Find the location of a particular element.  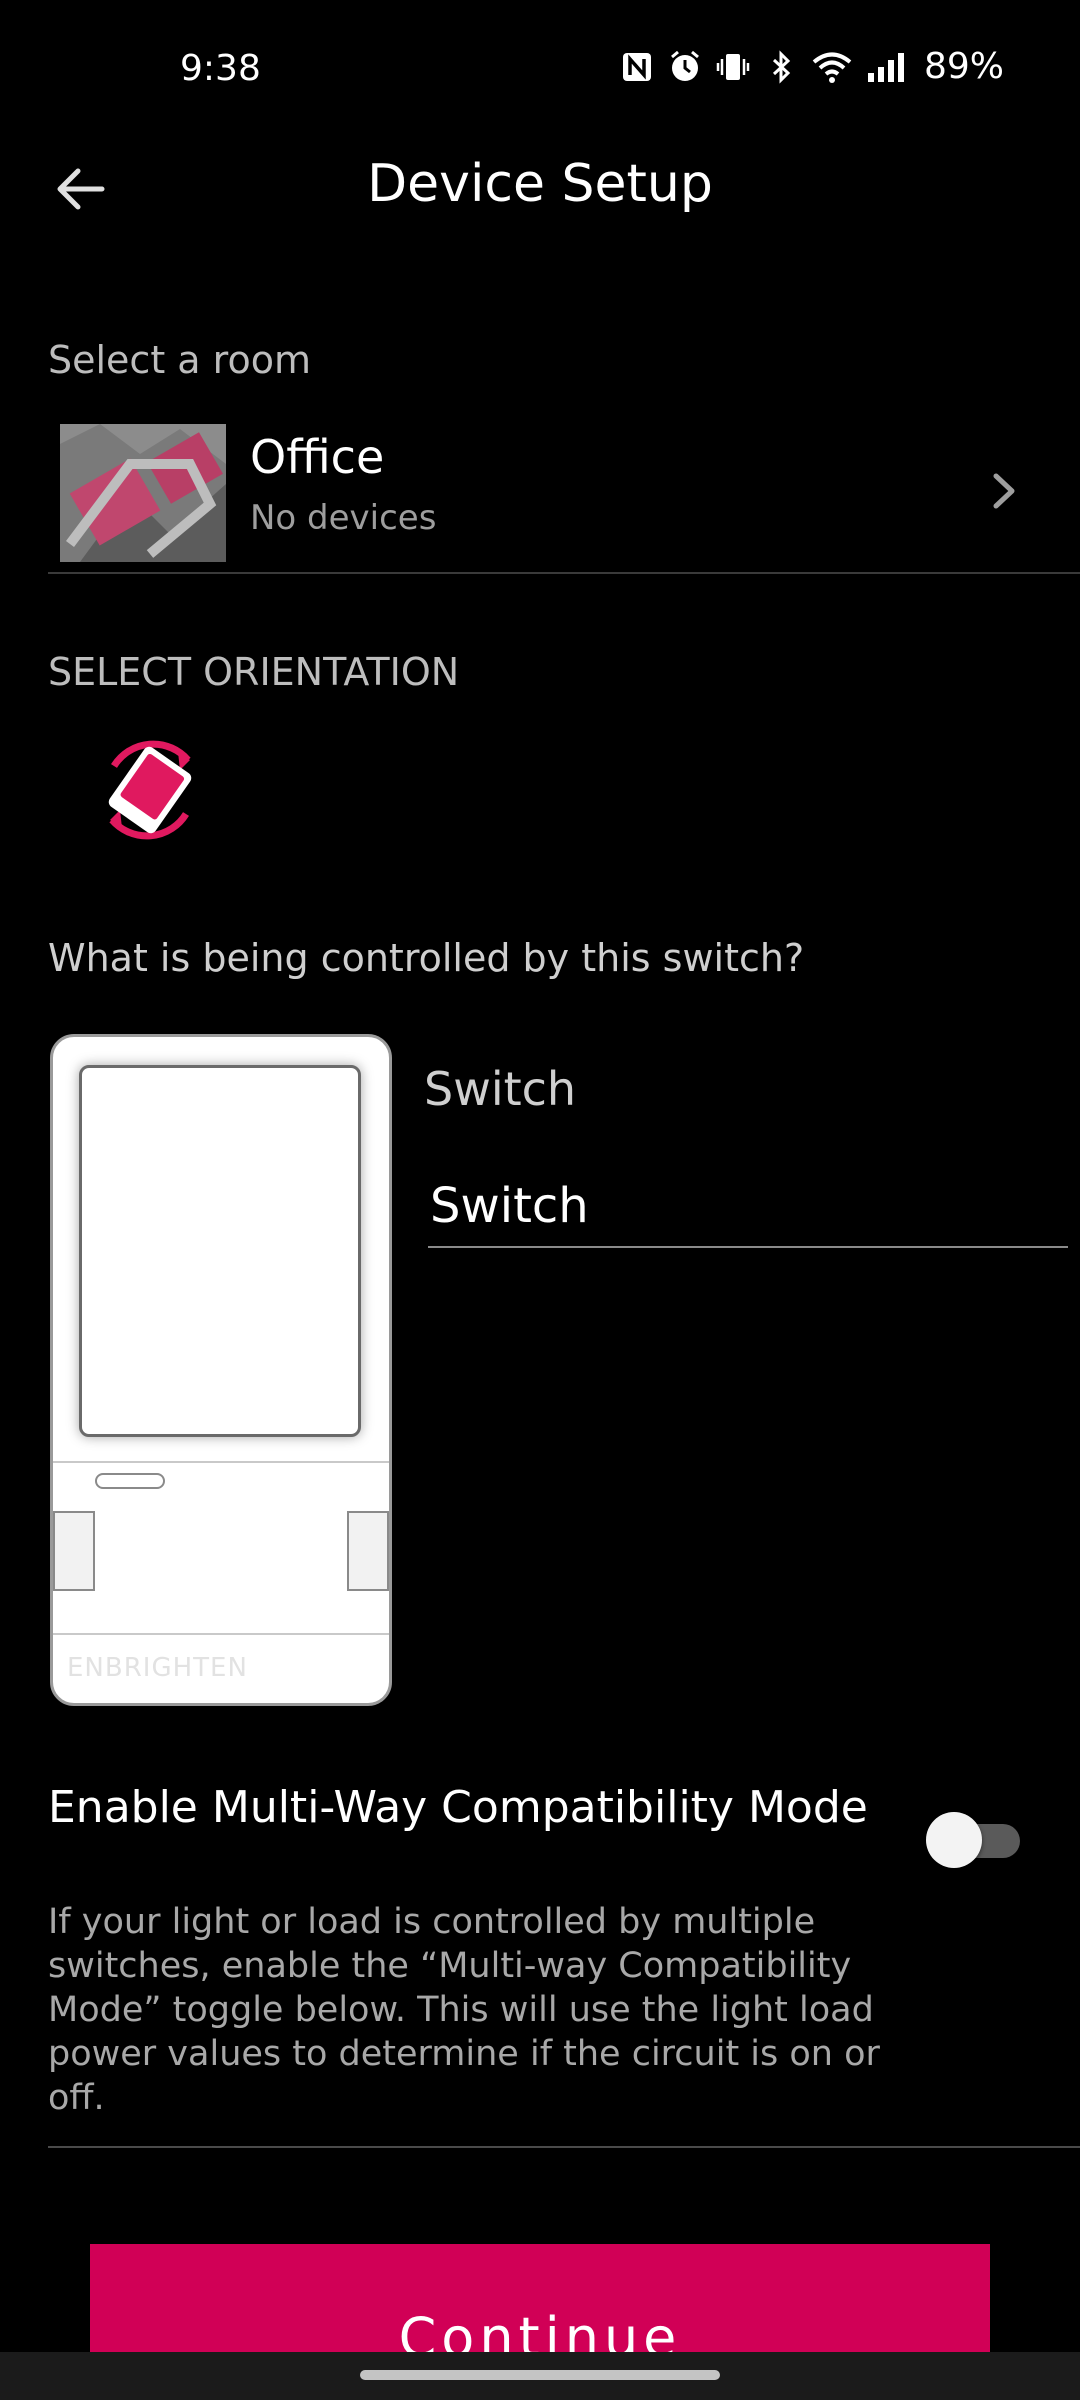

status-icons: 89% is located at coordinates (812, 66).